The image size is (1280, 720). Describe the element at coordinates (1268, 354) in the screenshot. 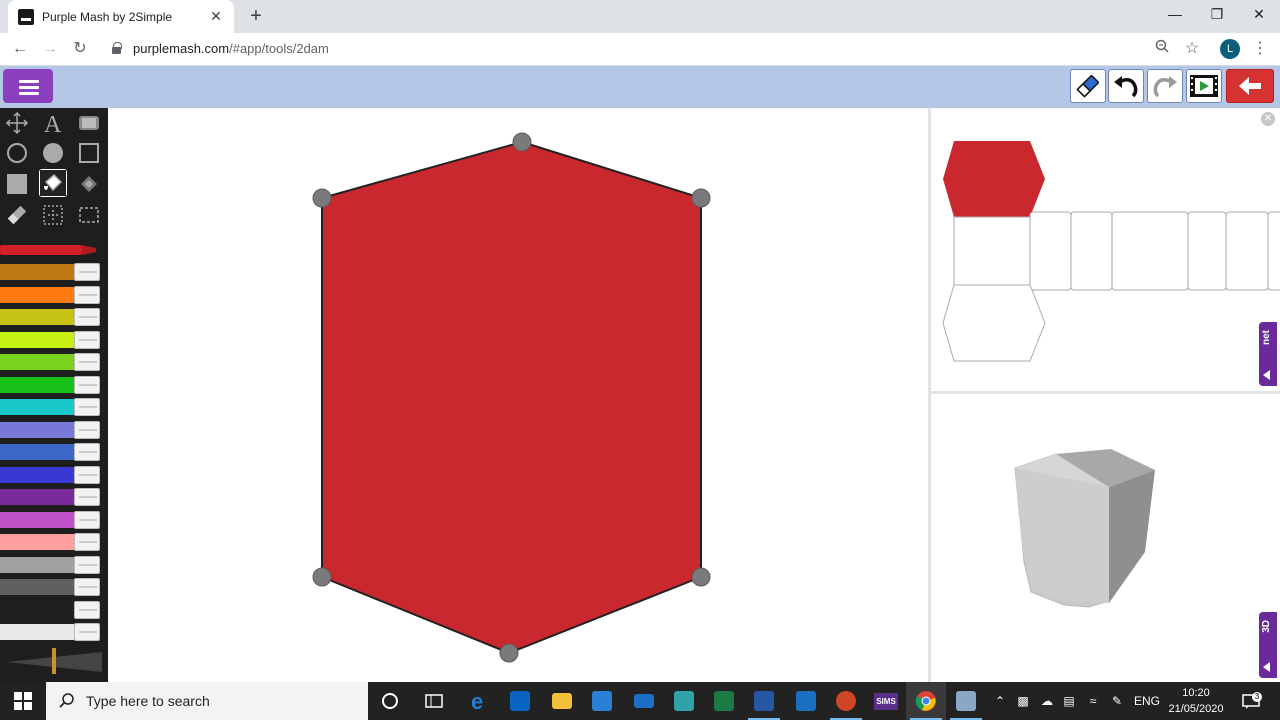

I see `tab-net: net` at that location.